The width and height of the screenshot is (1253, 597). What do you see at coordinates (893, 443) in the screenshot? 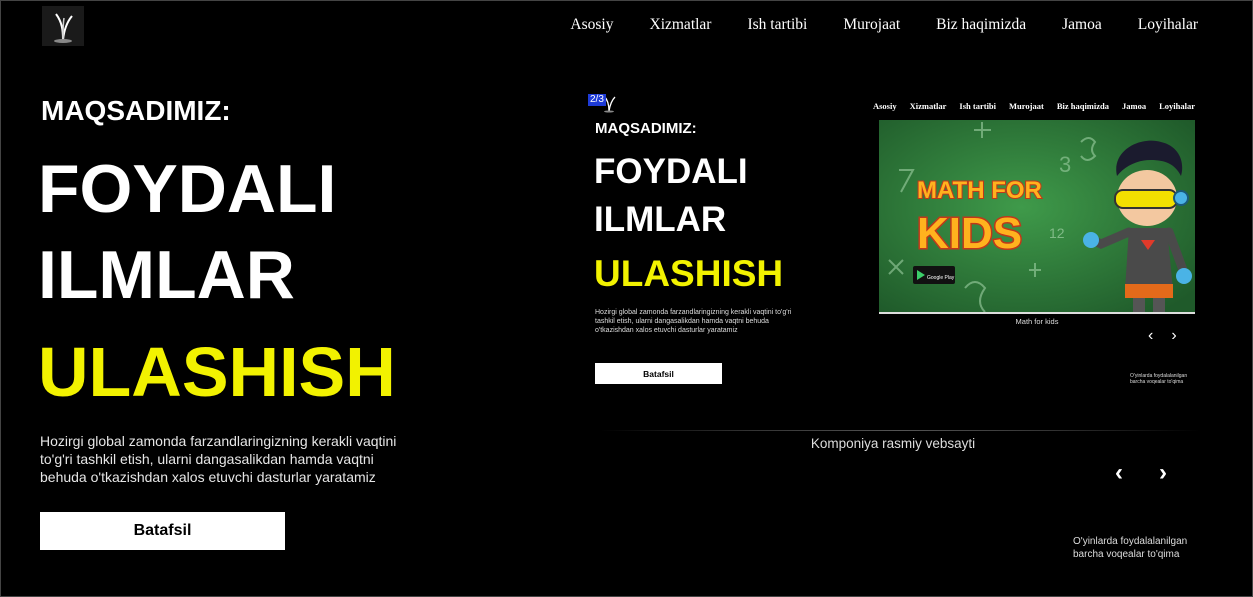
I see `company-caption: Komponiya rasmiy vebsayti` at bounding box center [893, 443].